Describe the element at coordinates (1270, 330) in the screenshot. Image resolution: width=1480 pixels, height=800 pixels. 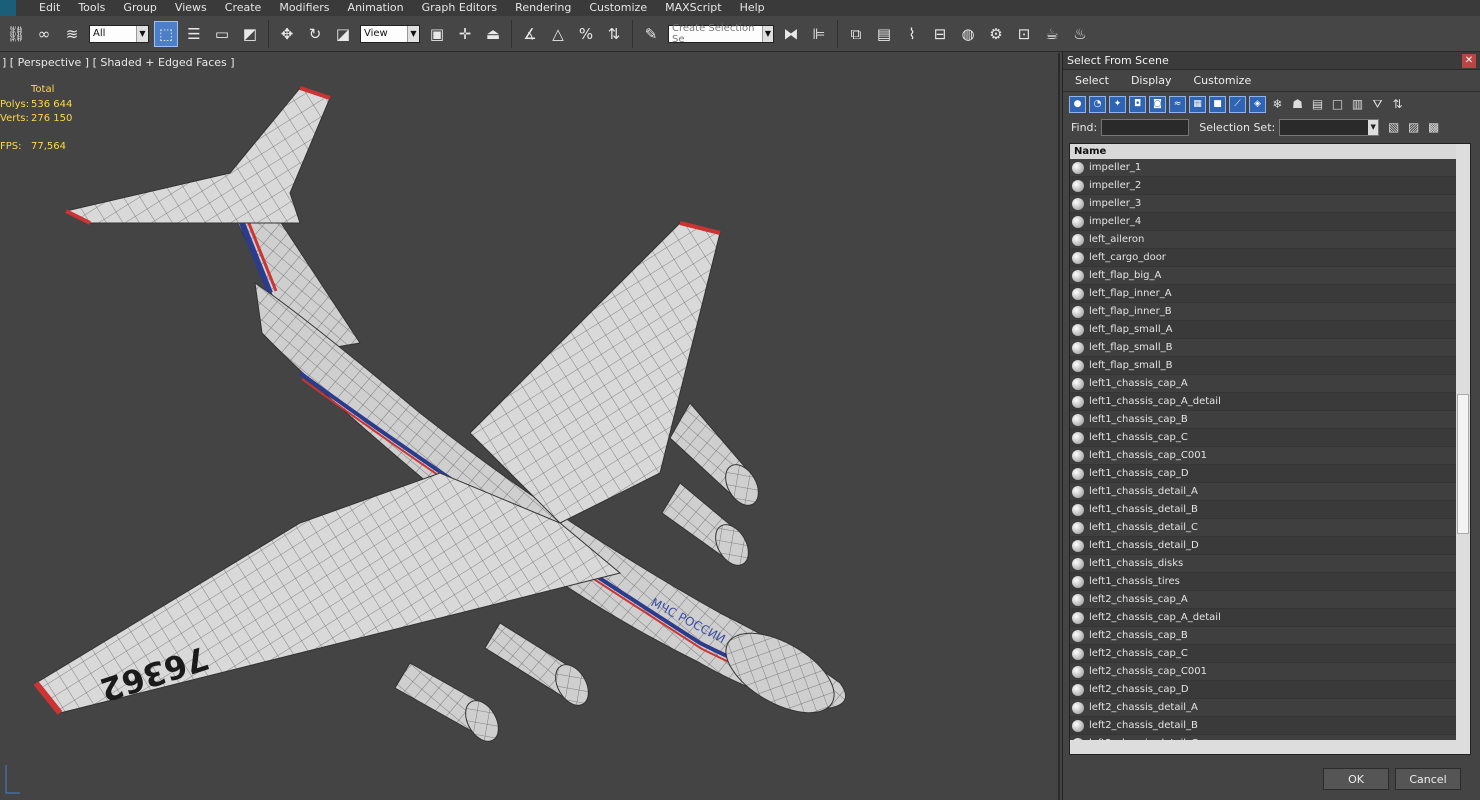
I see `list-item: left_flap_small_A` at that location.